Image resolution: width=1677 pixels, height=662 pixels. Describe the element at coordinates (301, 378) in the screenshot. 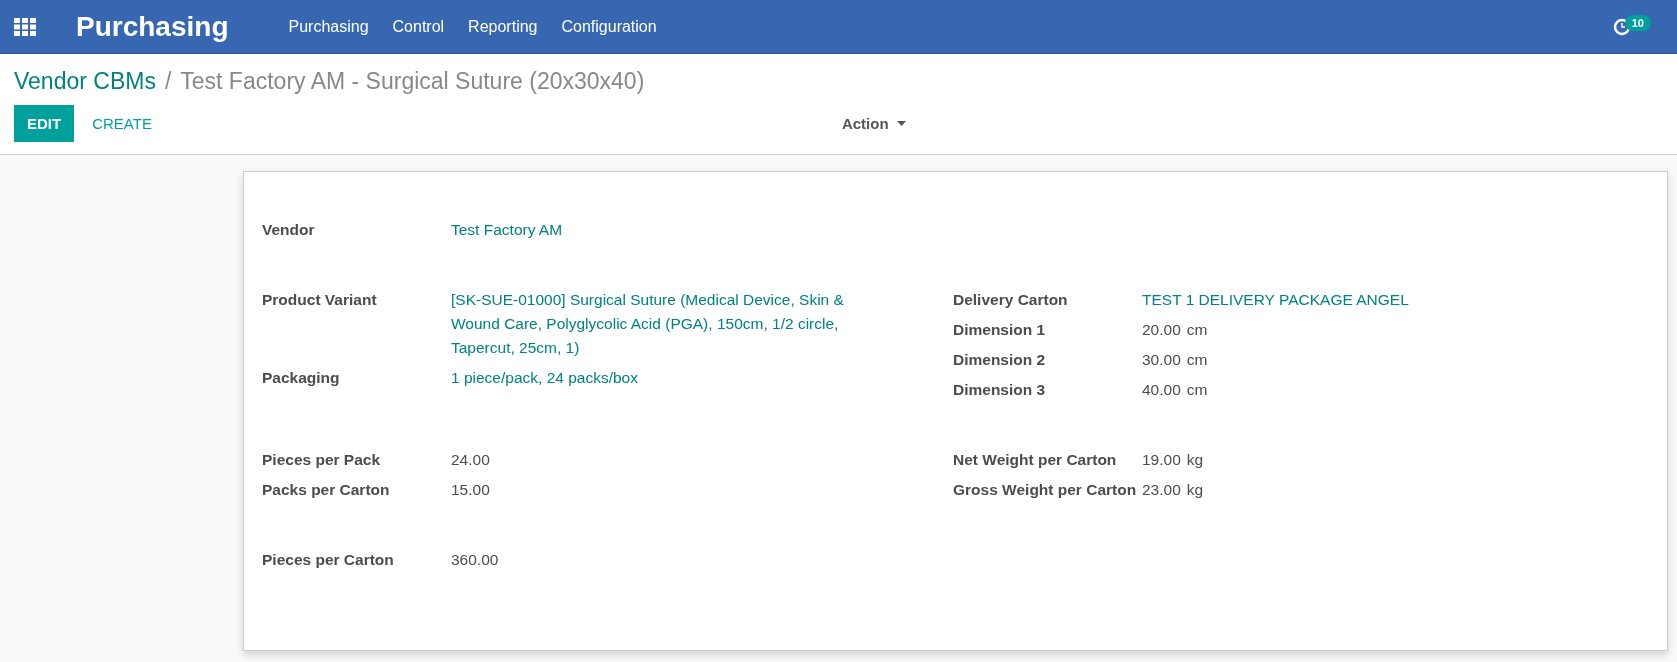

I see `field-label: Packaging` at that location.